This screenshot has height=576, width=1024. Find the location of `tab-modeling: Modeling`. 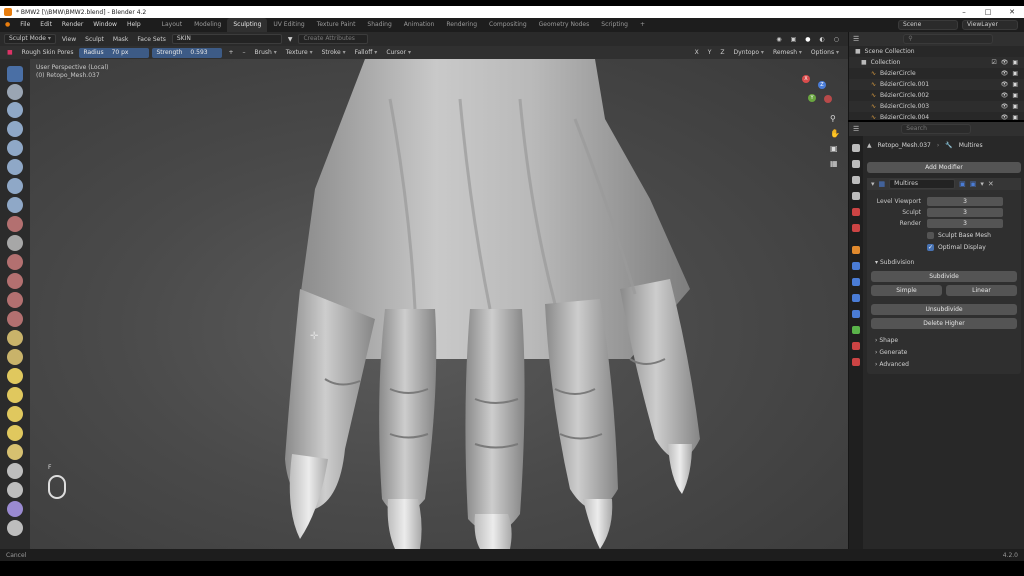

tab-modeling: Modeling is located at coordinates (207, 25).